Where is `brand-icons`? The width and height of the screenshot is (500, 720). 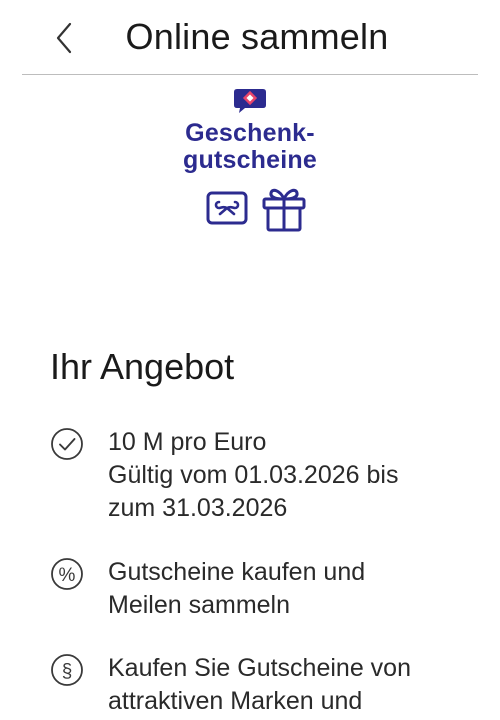 brand-icons is located at coordinates (250, 208).